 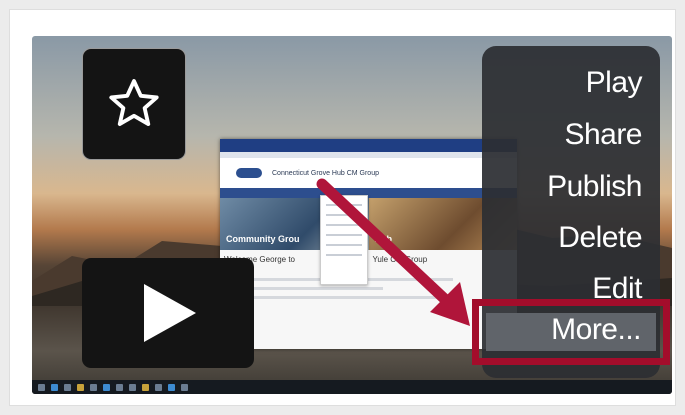 I want to click on star-outline-icon, so click(x=134, y=102).